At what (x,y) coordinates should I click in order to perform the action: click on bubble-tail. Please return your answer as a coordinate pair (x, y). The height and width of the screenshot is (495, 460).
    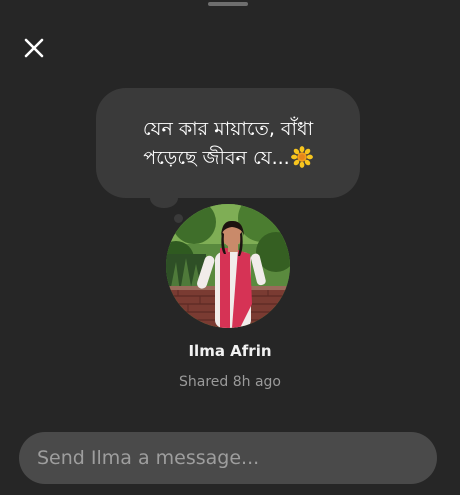
    Looking at the image, I should click on (164, 198).